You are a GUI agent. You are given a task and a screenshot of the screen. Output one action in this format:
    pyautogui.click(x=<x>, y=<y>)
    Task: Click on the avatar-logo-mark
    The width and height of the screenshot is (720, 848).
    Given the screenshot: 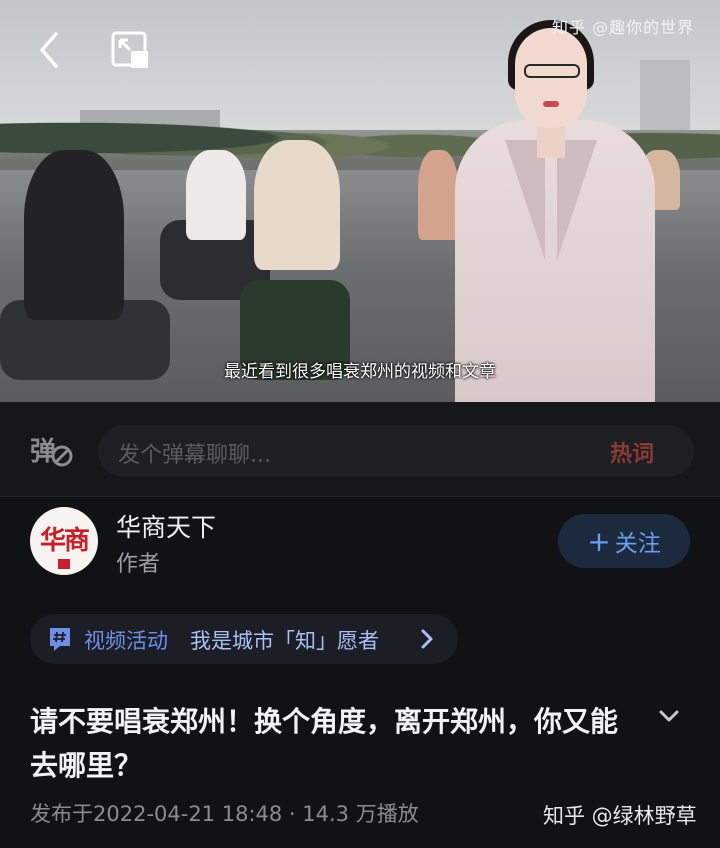 What is the action you would take?
    pyautogui.click(x=64, y=564)
    